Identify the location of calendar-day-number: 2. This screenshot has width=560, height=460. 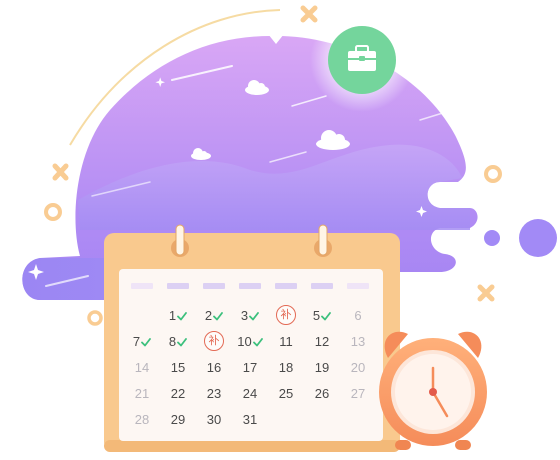
(208, 315).